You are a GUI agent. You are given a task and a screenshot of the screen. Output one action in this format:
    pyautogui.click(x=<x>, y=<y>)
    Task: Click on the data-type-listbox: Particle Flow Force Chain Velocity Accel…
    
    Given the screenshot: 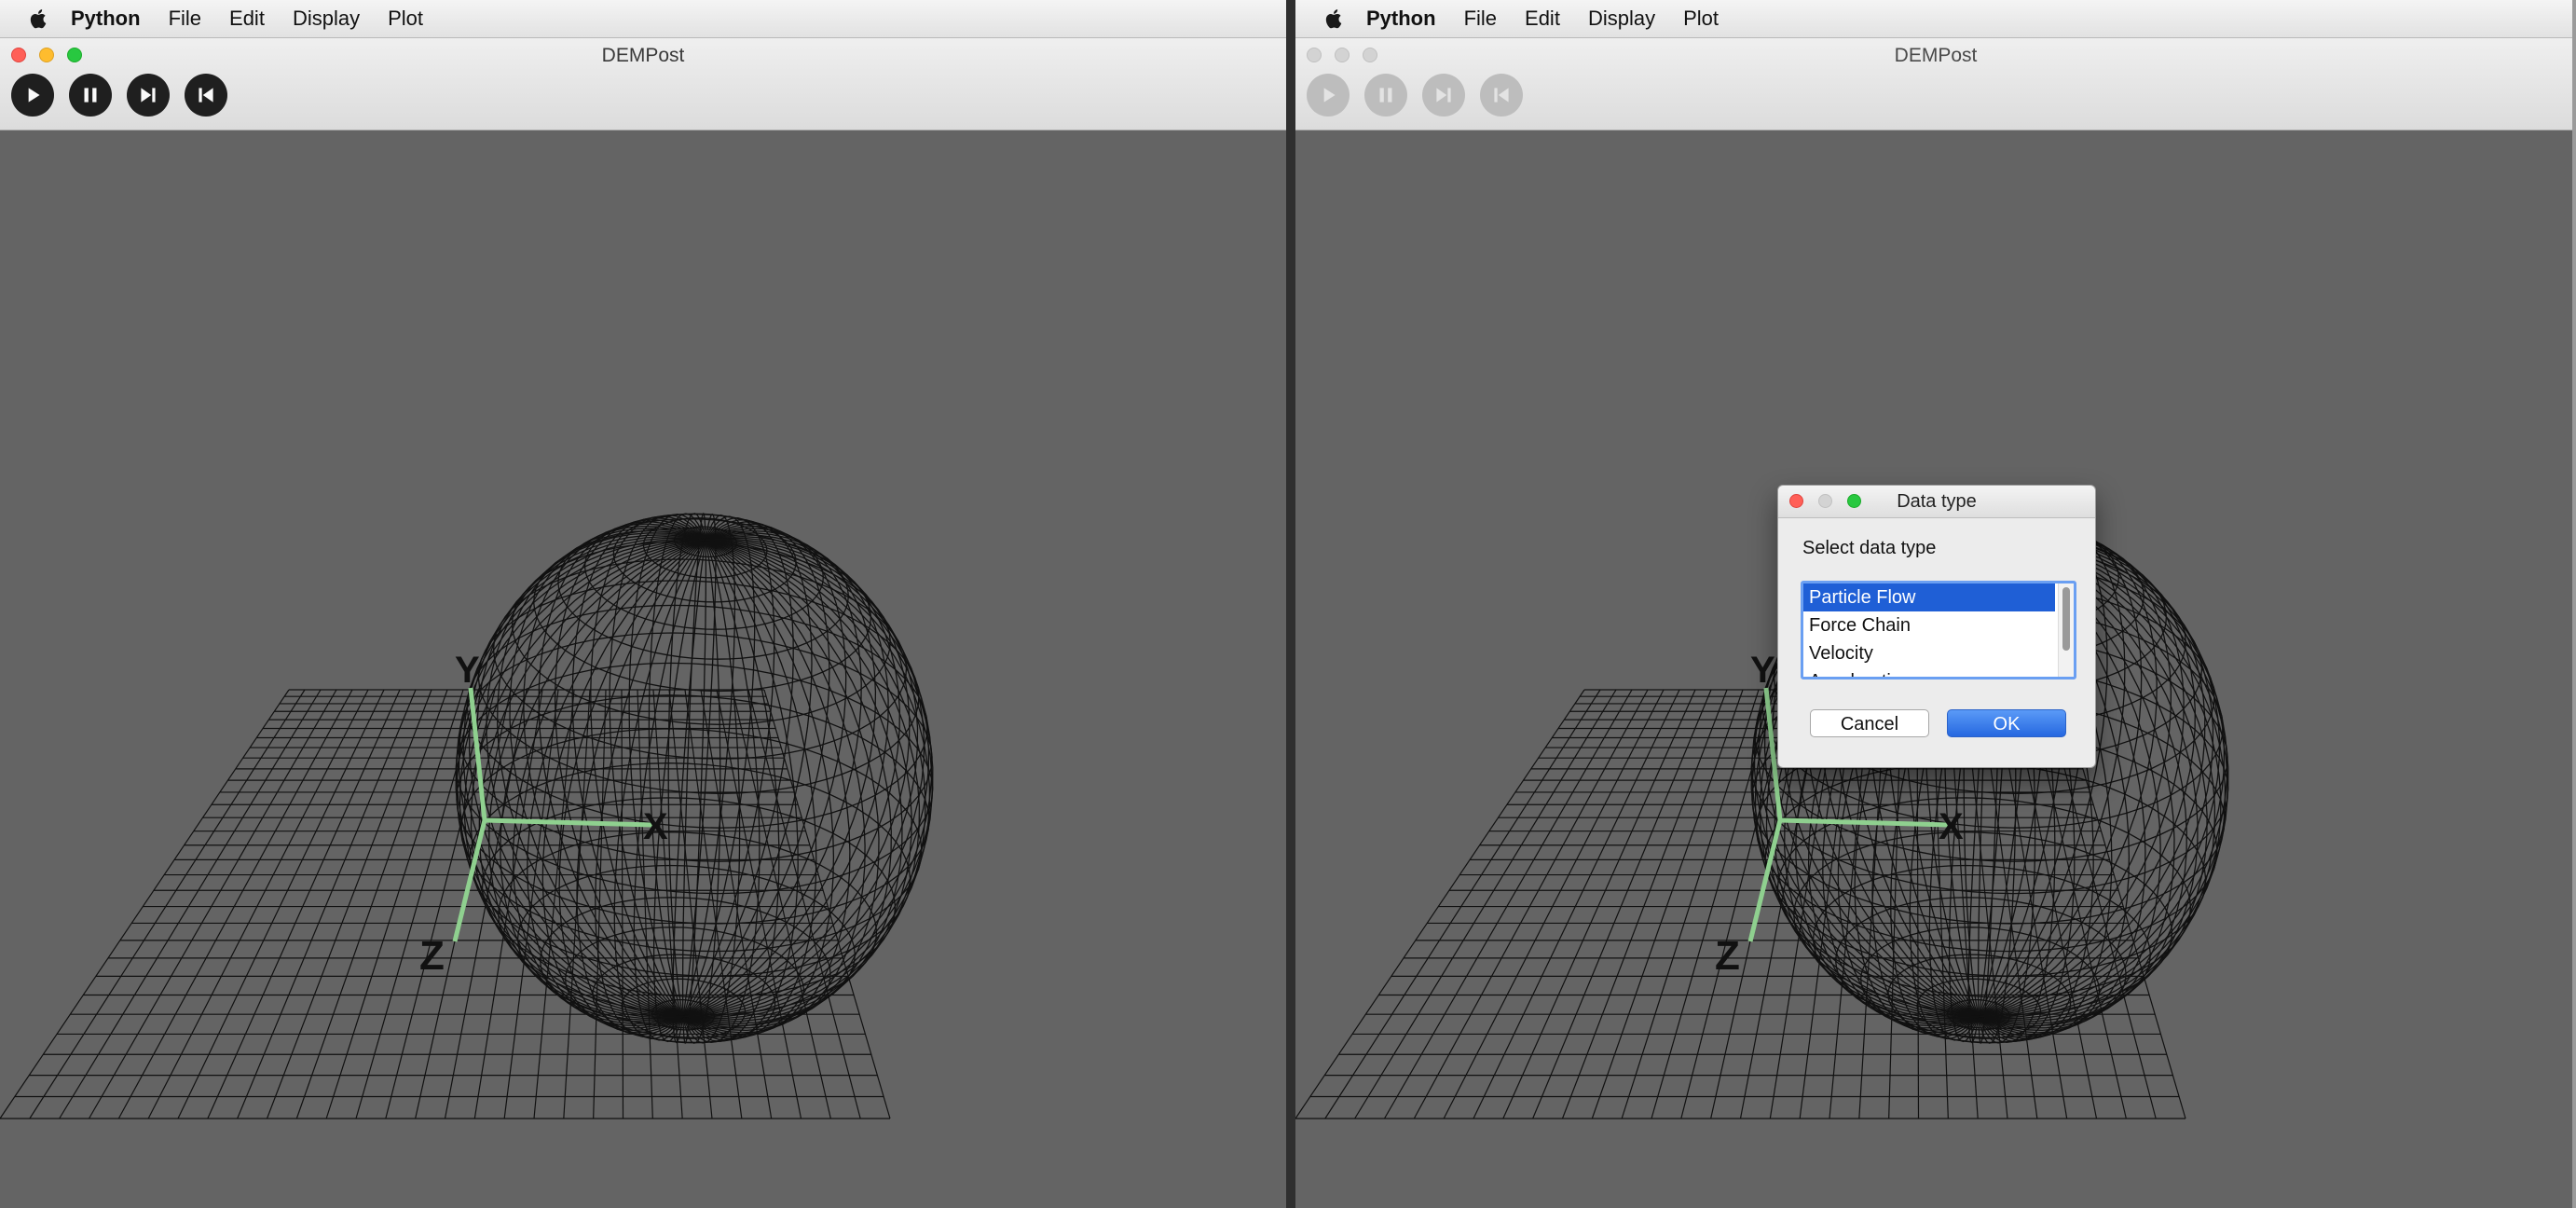 What is the action you would take?
    pyautogui.click(x=1938, y=630)
    